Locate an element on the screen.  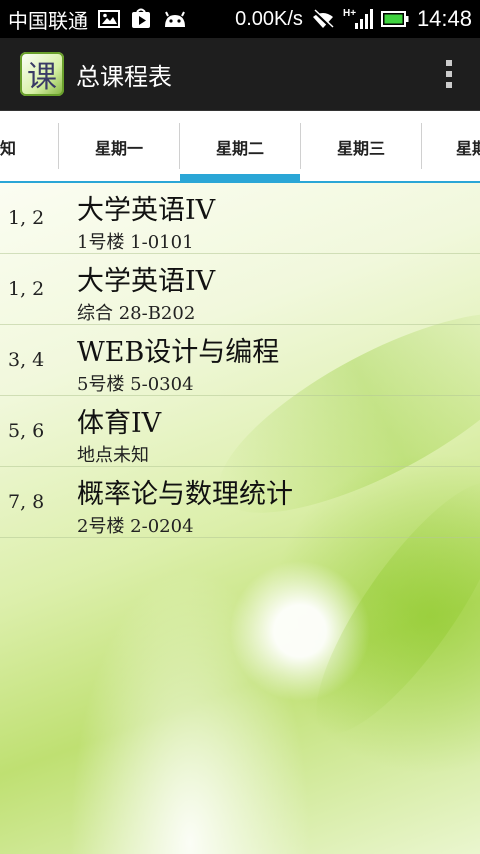
course-row: 1, 2 大学英语IV 综合 28-B202 is located at coordinates (240, 289).